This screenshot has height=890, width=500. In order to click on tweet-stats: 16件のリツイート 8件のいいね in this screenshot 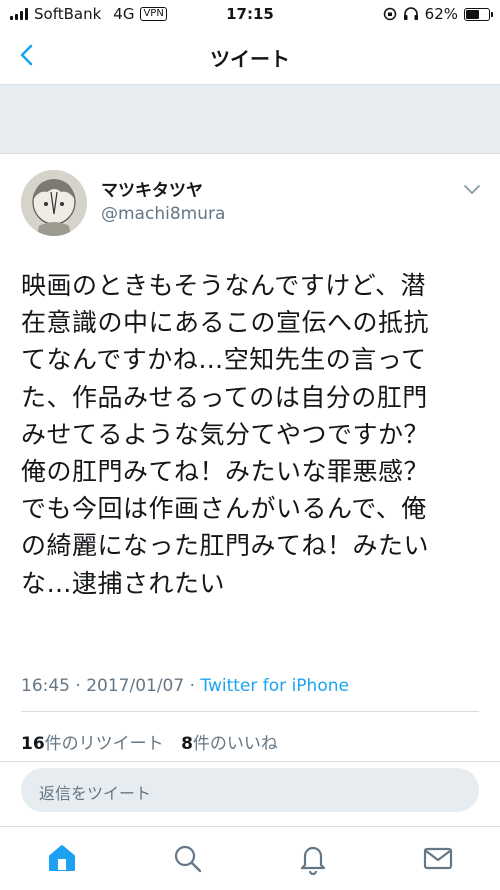, I will do `click(149, 741)`.